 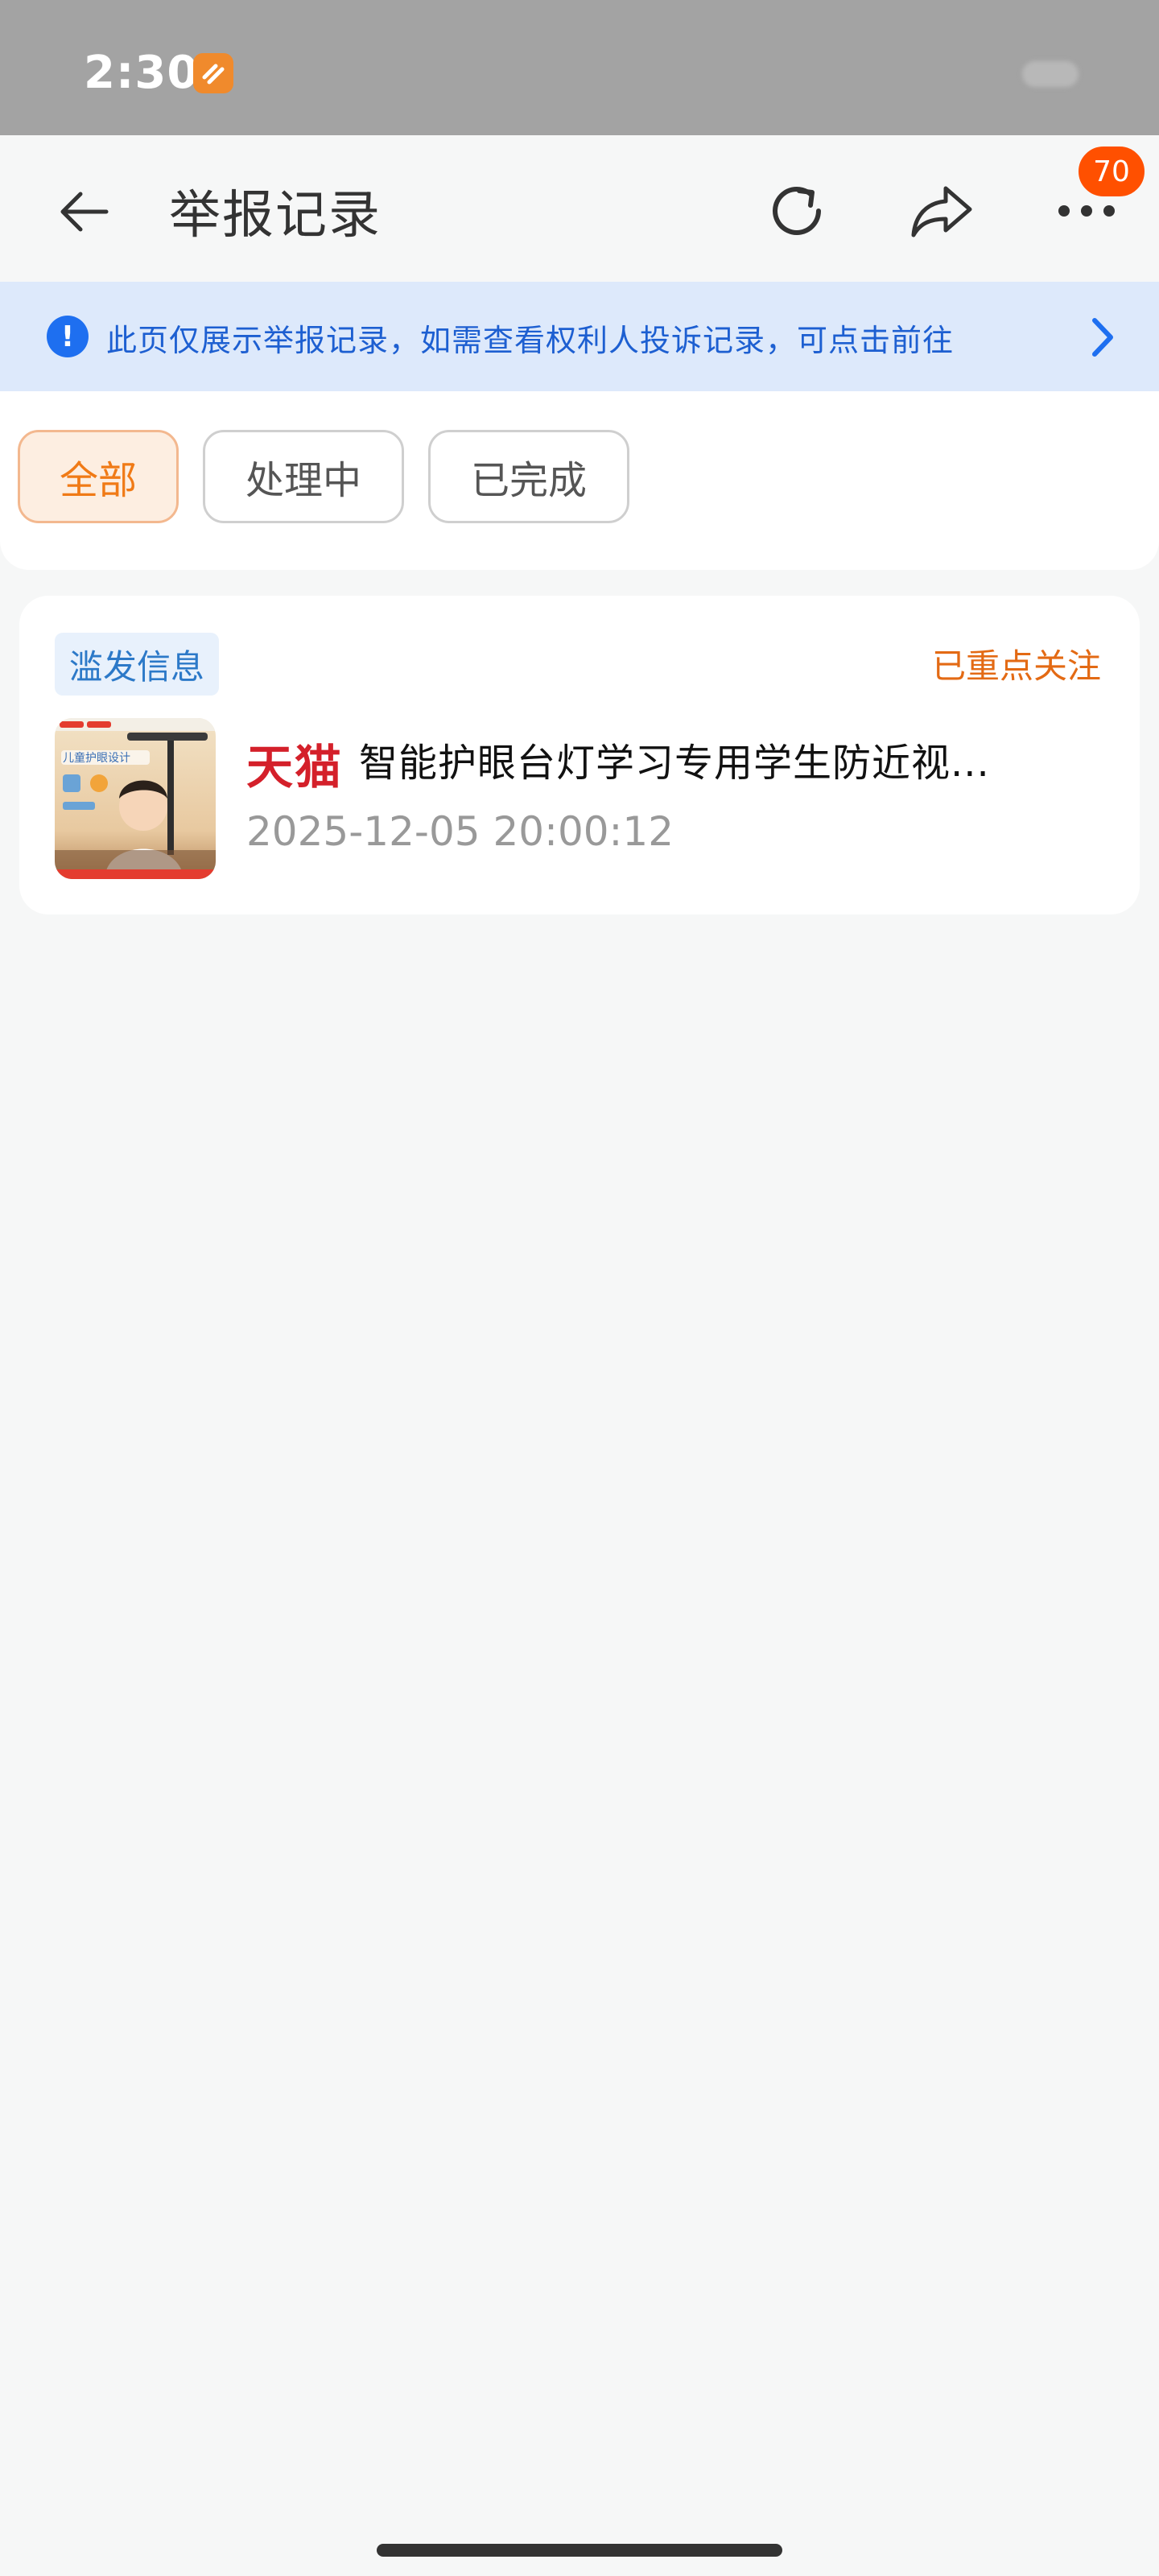 I want to click on status-bar: 2:30, so click(x=579, y=67).